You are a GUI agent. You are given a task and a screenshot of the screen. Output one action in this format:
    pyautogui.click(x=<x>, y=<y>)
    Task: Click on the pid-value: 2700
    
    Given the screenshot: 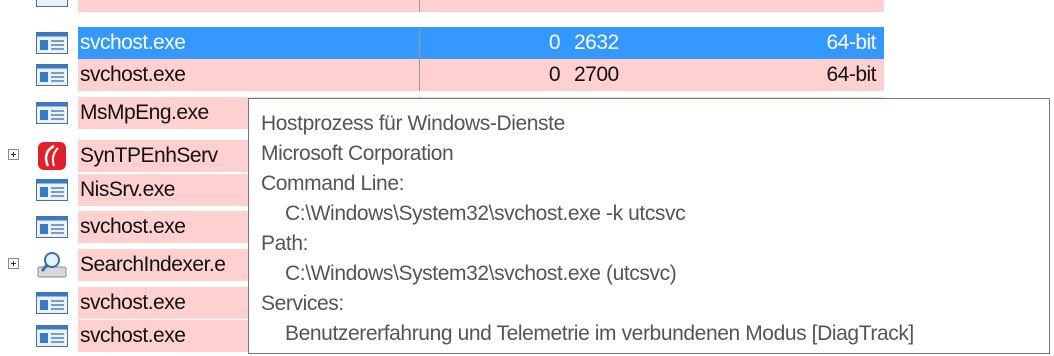 What is the action you would take?
    pyautogui.click(x=596, y=74)
    